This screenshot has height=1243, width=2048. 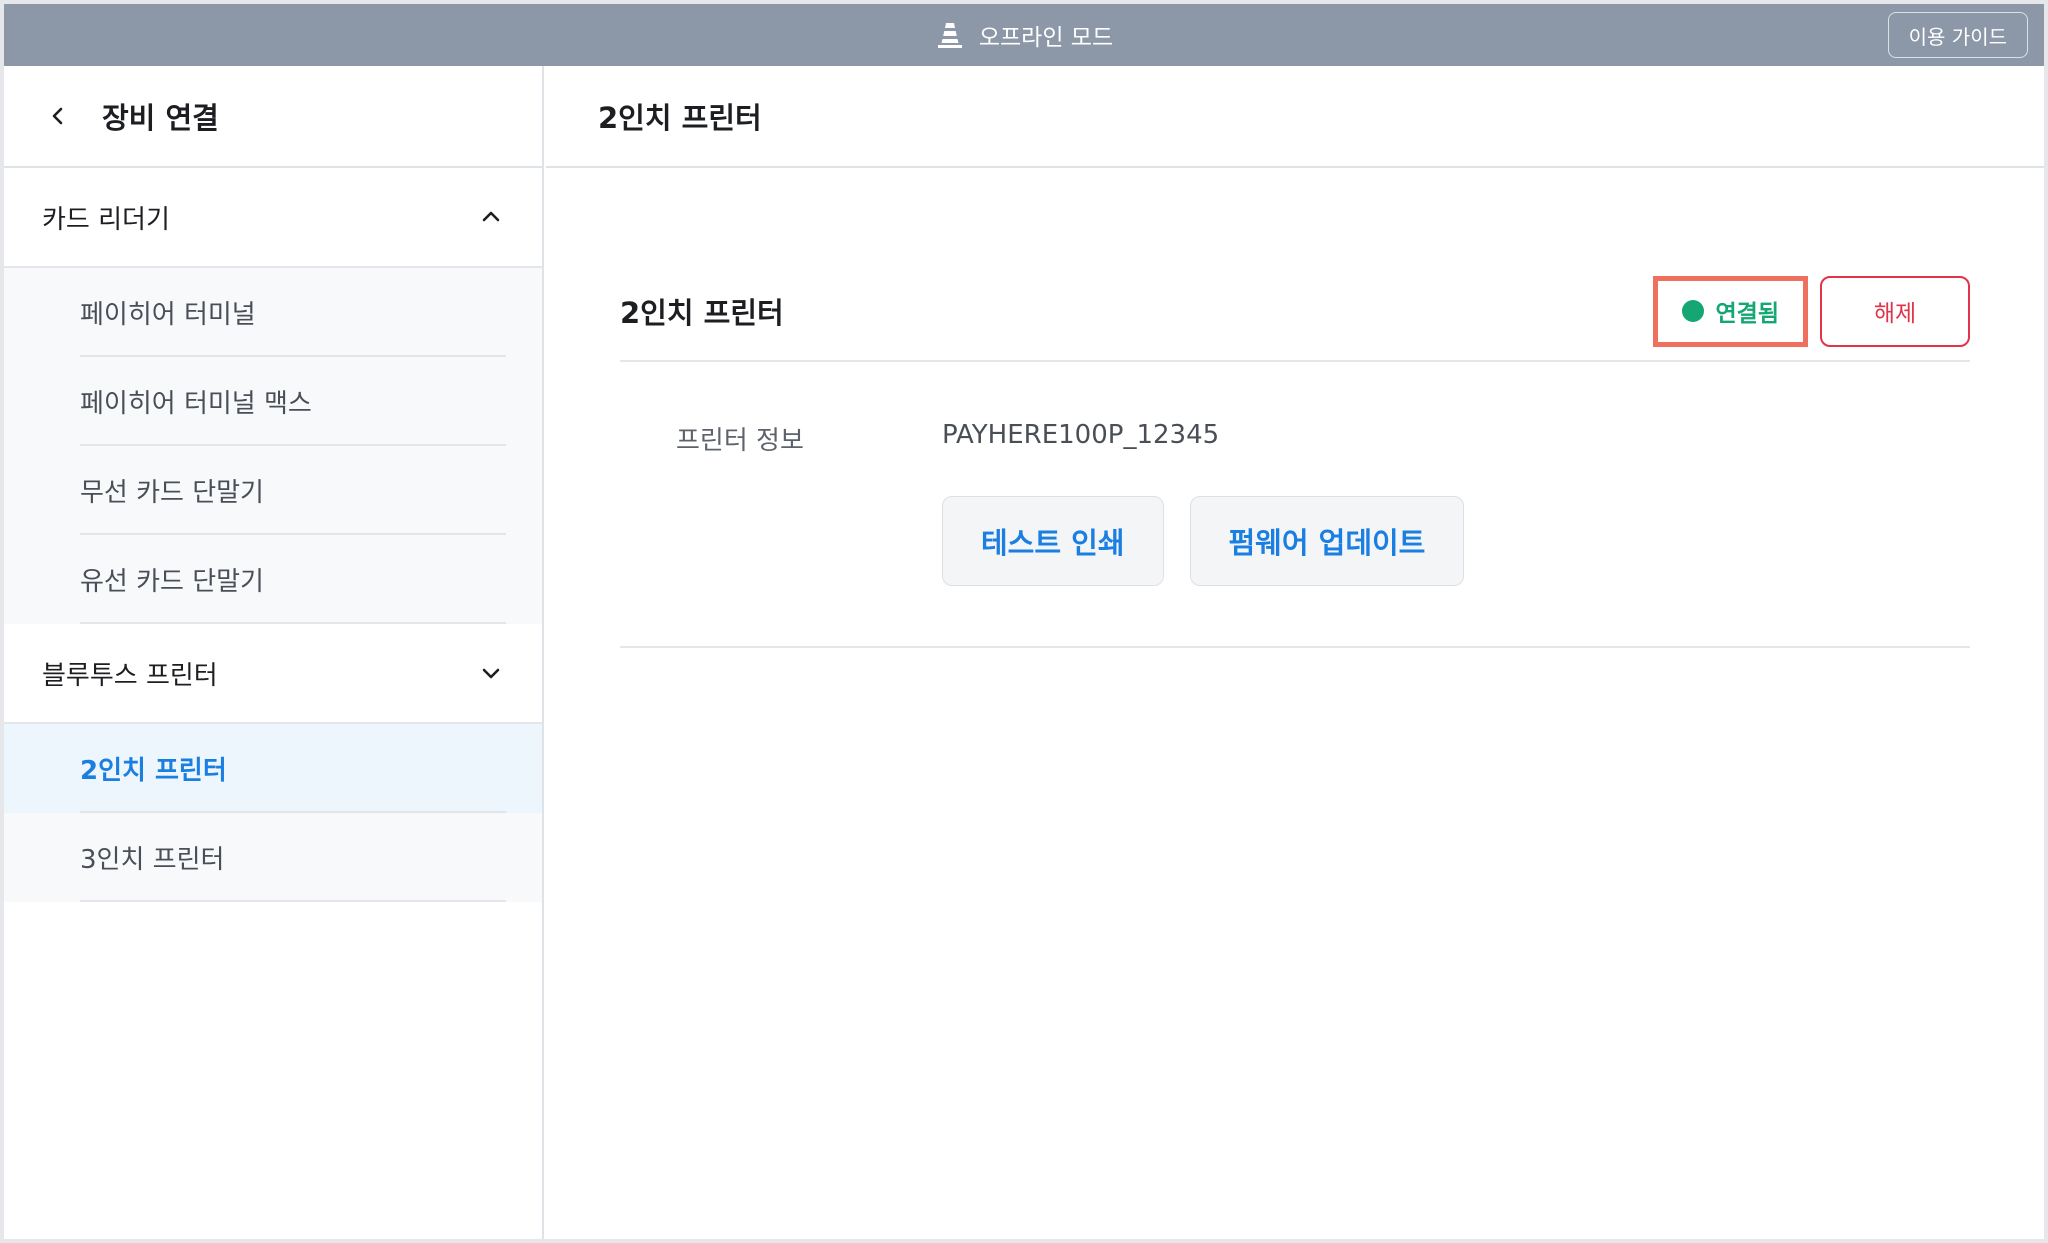 What do you see at coordinates (273, 117) in the screenshot?
I see `sidebar-header: 장비 연결` at bounding box center [273, 117].